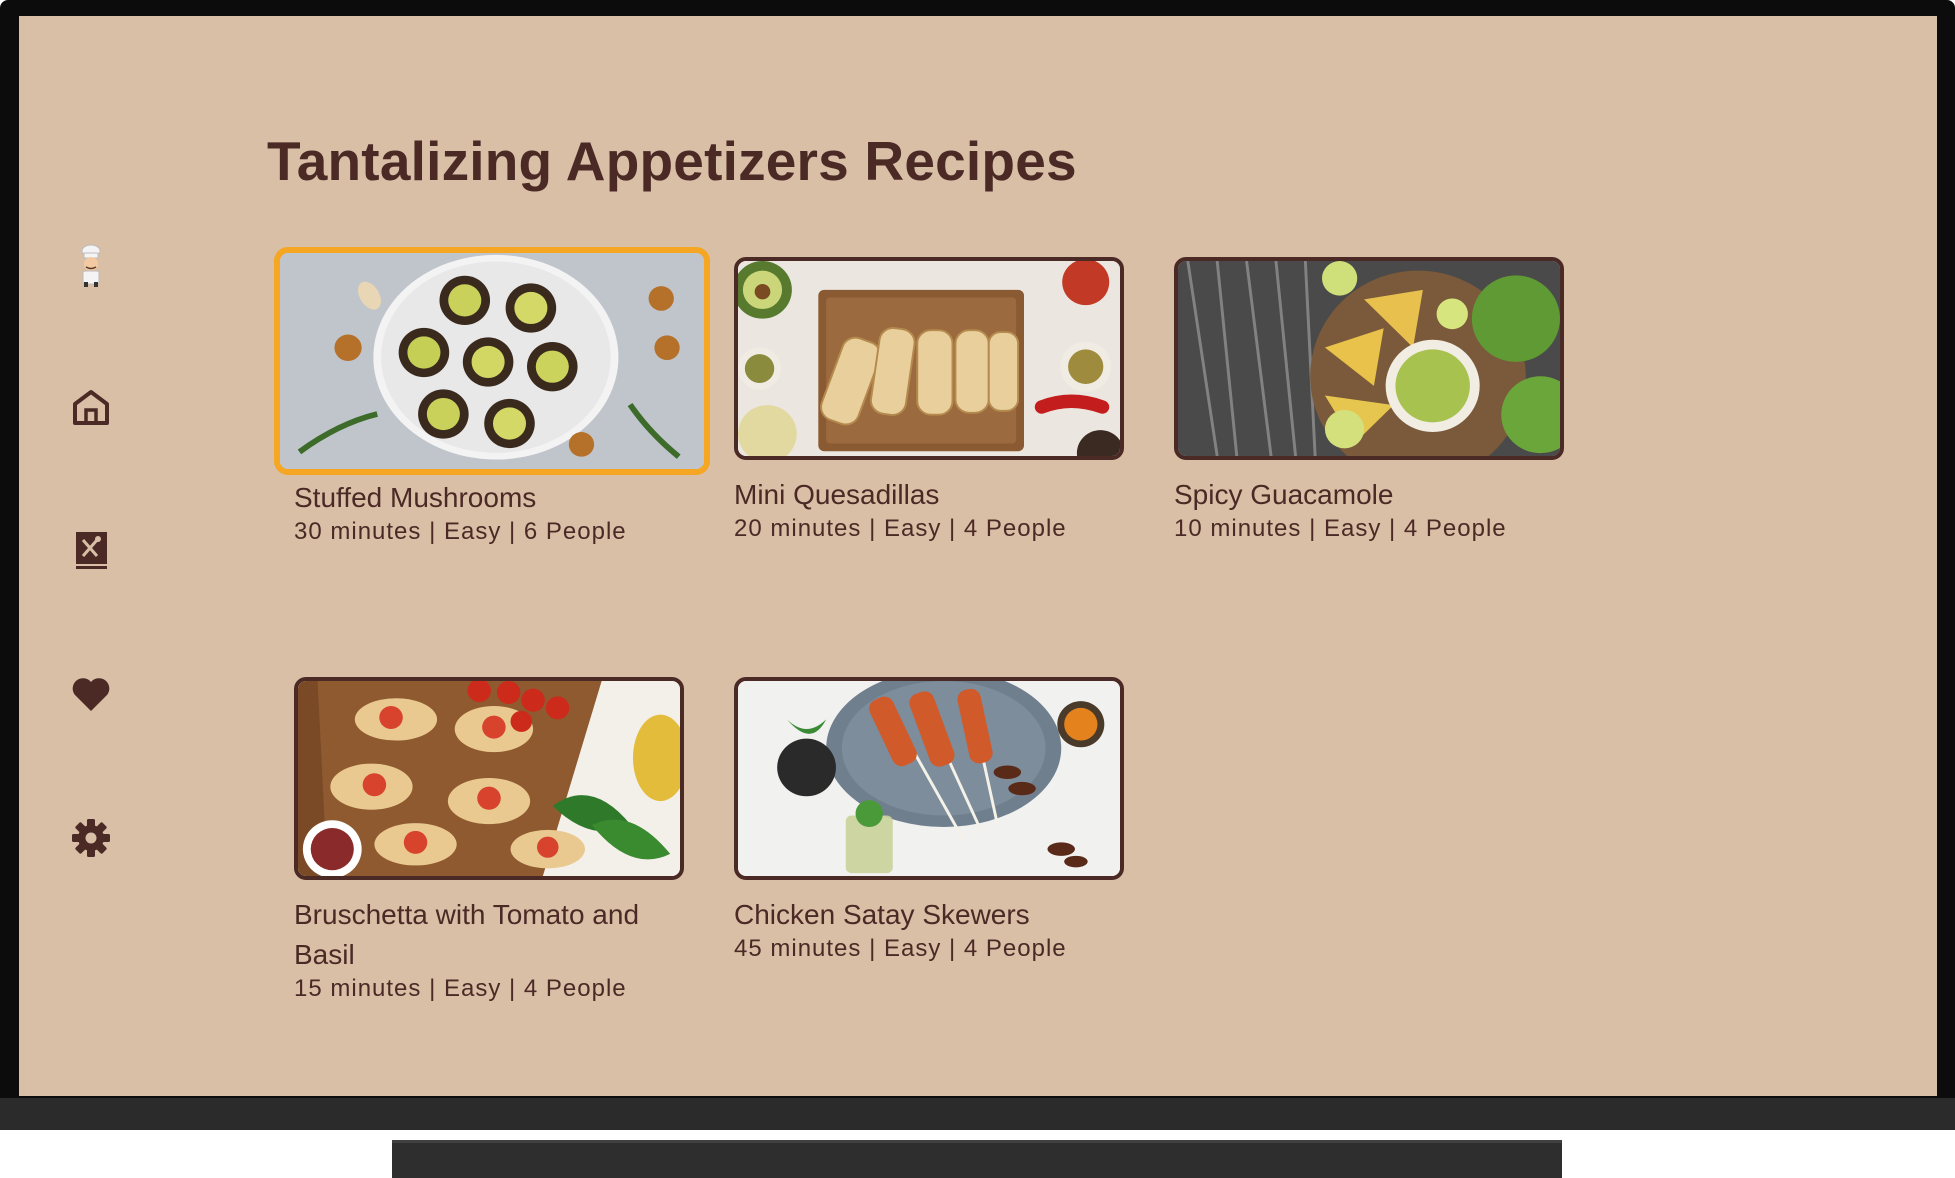 The height and width of the screenshot is (1178, 1955). I want to click on recipe-book-icon, so click(91, 550).